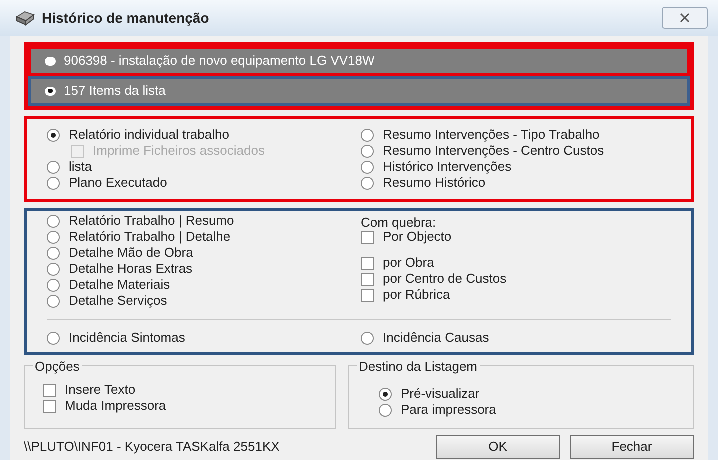 The image size is (718, 460). Describe the element at coordinates (434, 183) in the screenshot. I see `option-label: Resumo Histórico` at that location.